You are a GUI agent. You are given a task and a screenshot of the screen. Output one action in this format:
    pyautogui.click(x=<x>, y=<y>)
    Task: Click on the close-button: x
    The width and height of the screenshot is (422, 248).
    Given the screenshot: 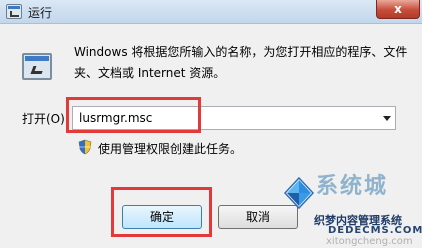 What is the action you would take?
    pyautogui.click(x=398, y=9)
    